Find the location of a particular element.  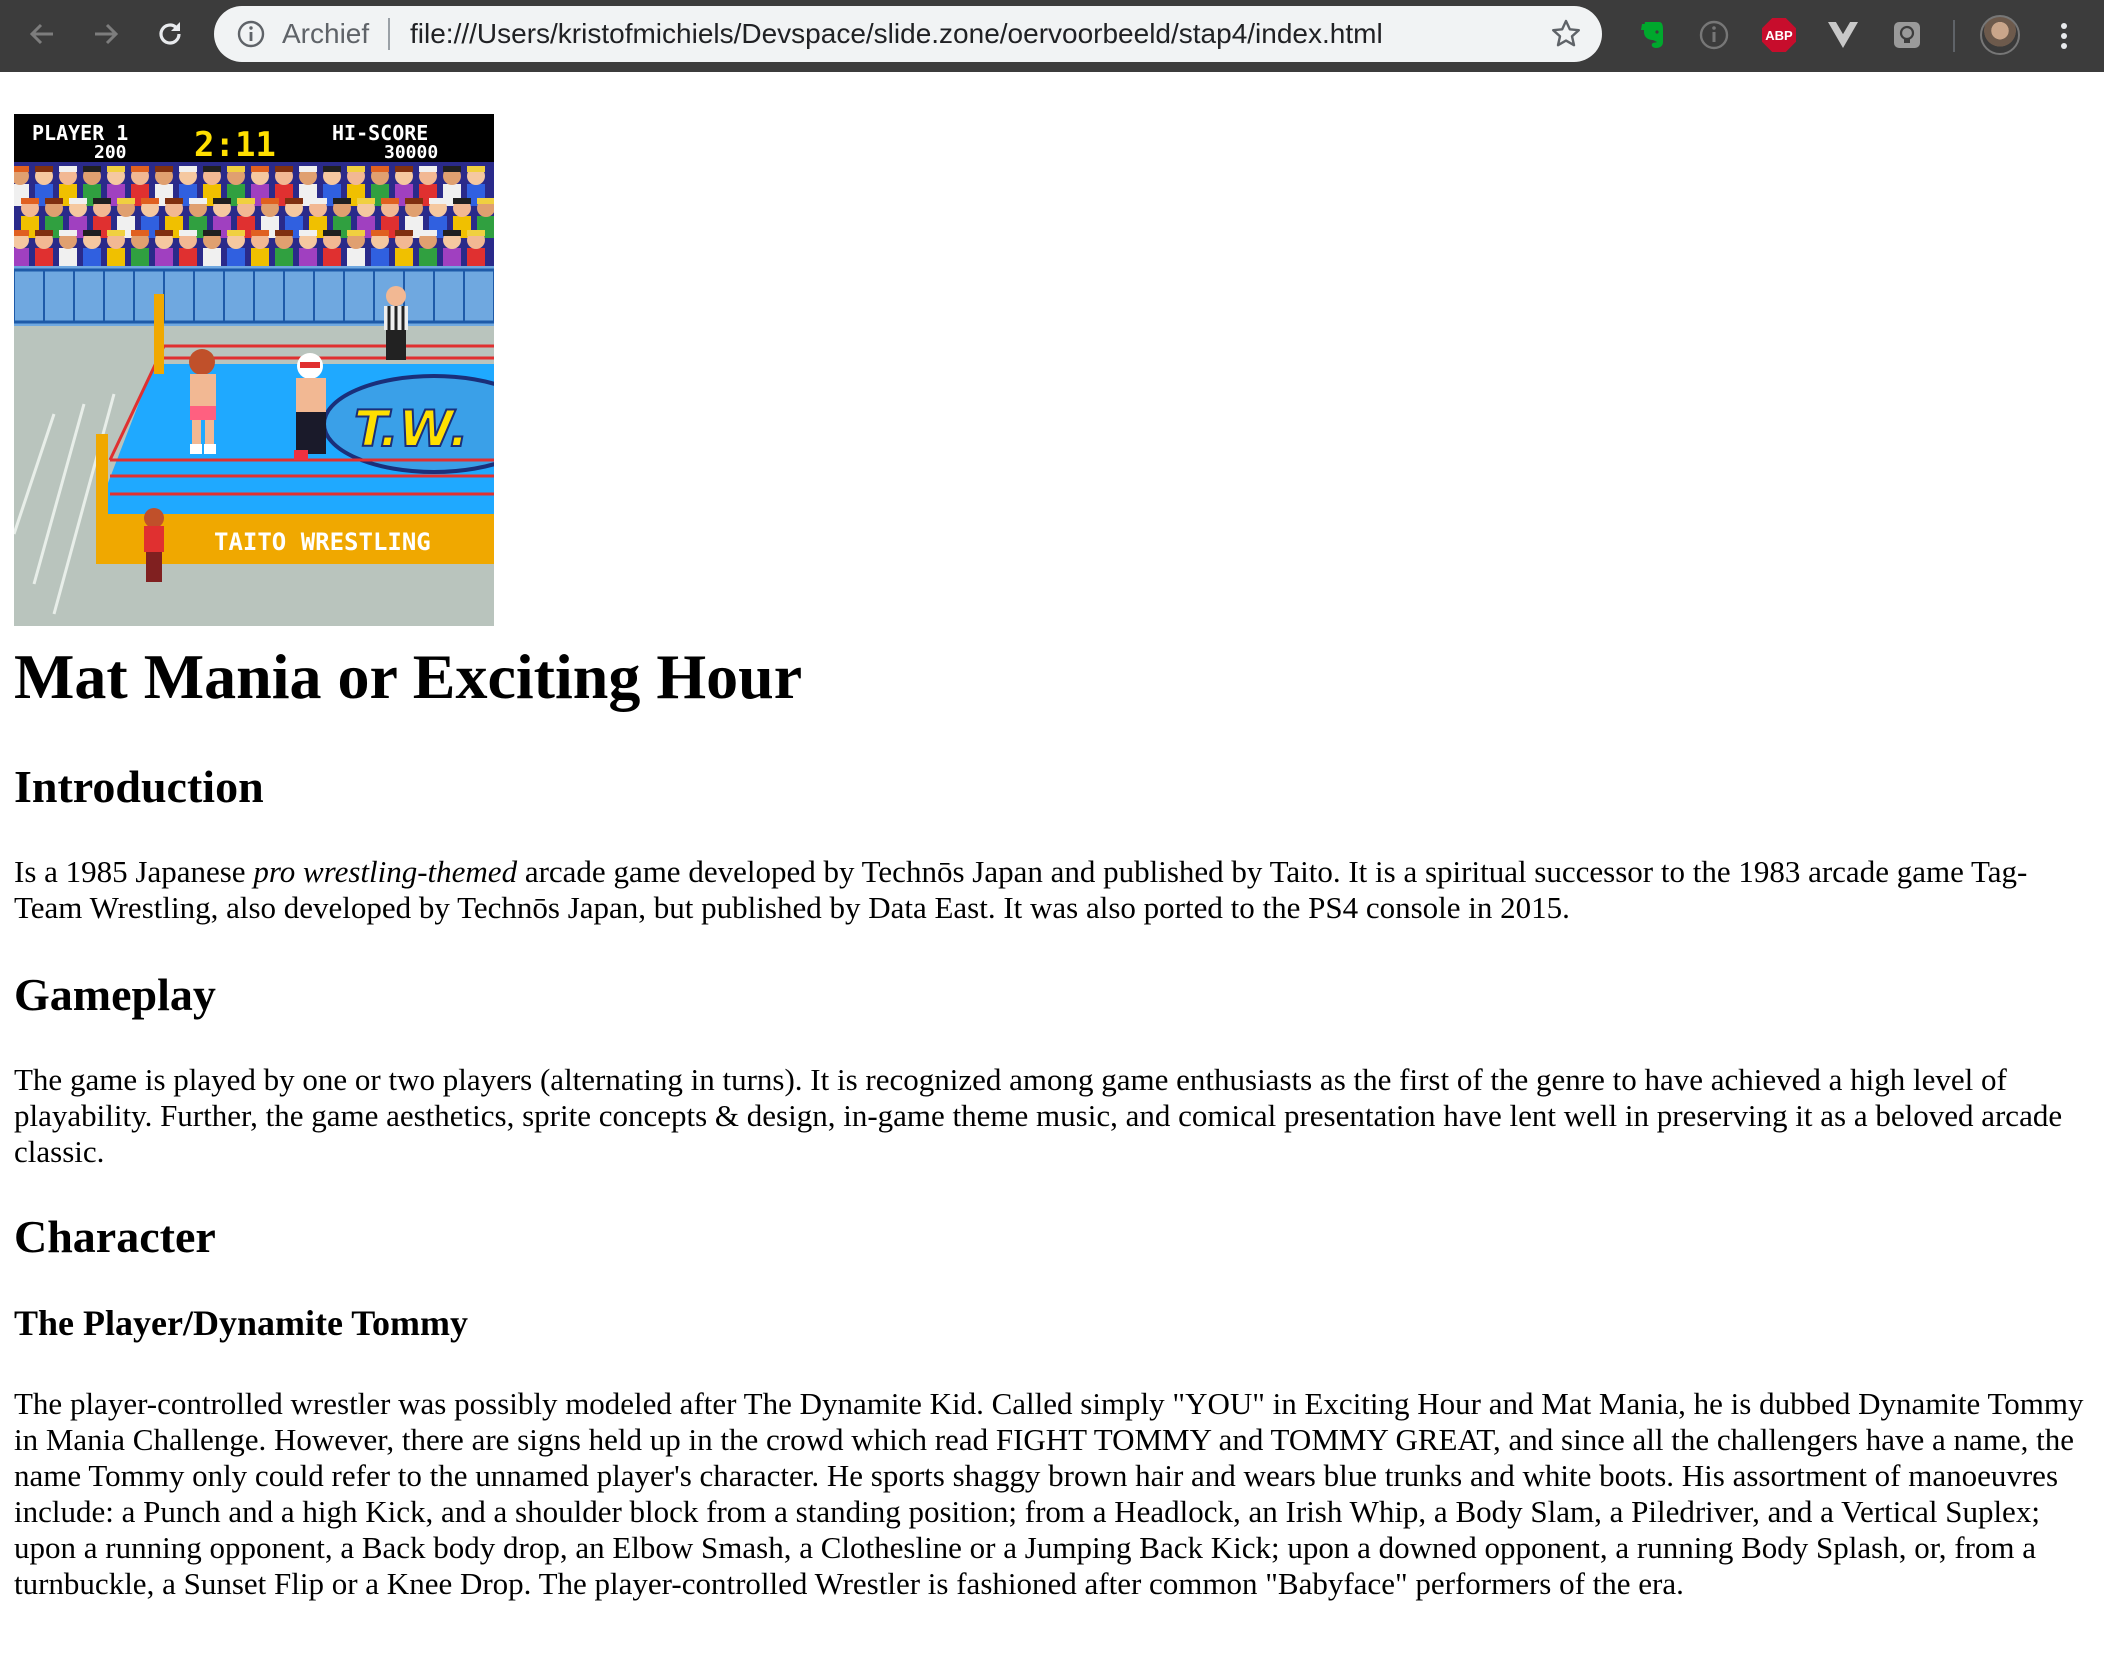

menu-dots-icon is located at coordinates (2064, 36).